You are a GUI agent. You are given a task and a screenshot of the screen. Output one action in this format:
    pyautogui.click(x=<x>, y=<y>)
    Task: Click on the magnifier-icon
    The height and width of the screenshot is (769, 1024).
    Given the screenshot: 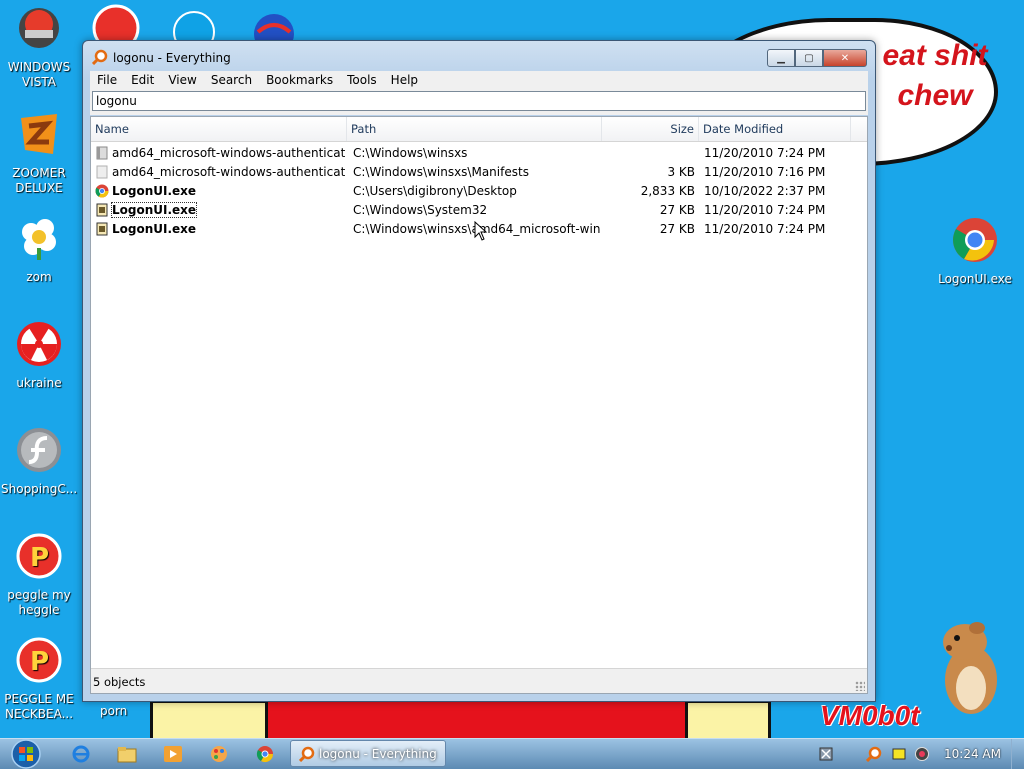 What is the action you would take?
    pyautogui.click(x=100, y=57)
    